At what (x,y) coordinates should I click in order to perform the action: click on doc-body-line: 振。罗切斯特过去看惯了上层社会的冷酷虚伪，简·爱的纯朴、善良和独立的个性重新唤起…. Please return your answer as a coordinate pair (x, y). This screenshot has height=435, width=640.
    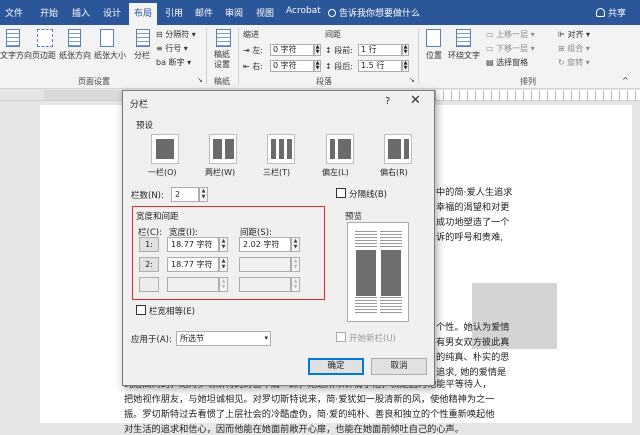
    Looking at the image, I should click on (309, 414).